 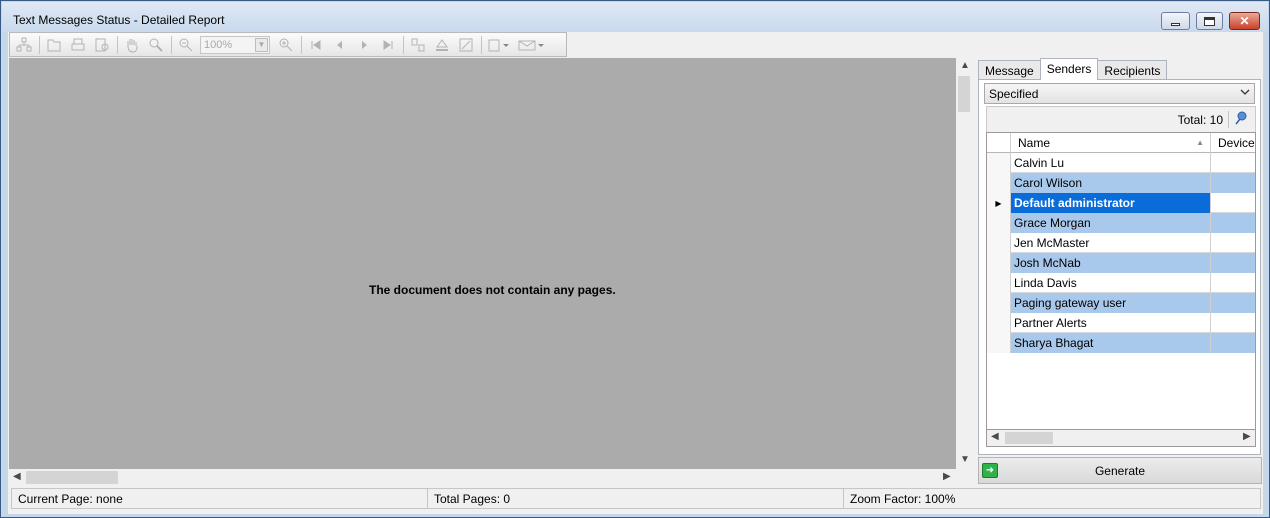 I want to click on table-row: Jen McMaster, so click(x=1121, y=243).